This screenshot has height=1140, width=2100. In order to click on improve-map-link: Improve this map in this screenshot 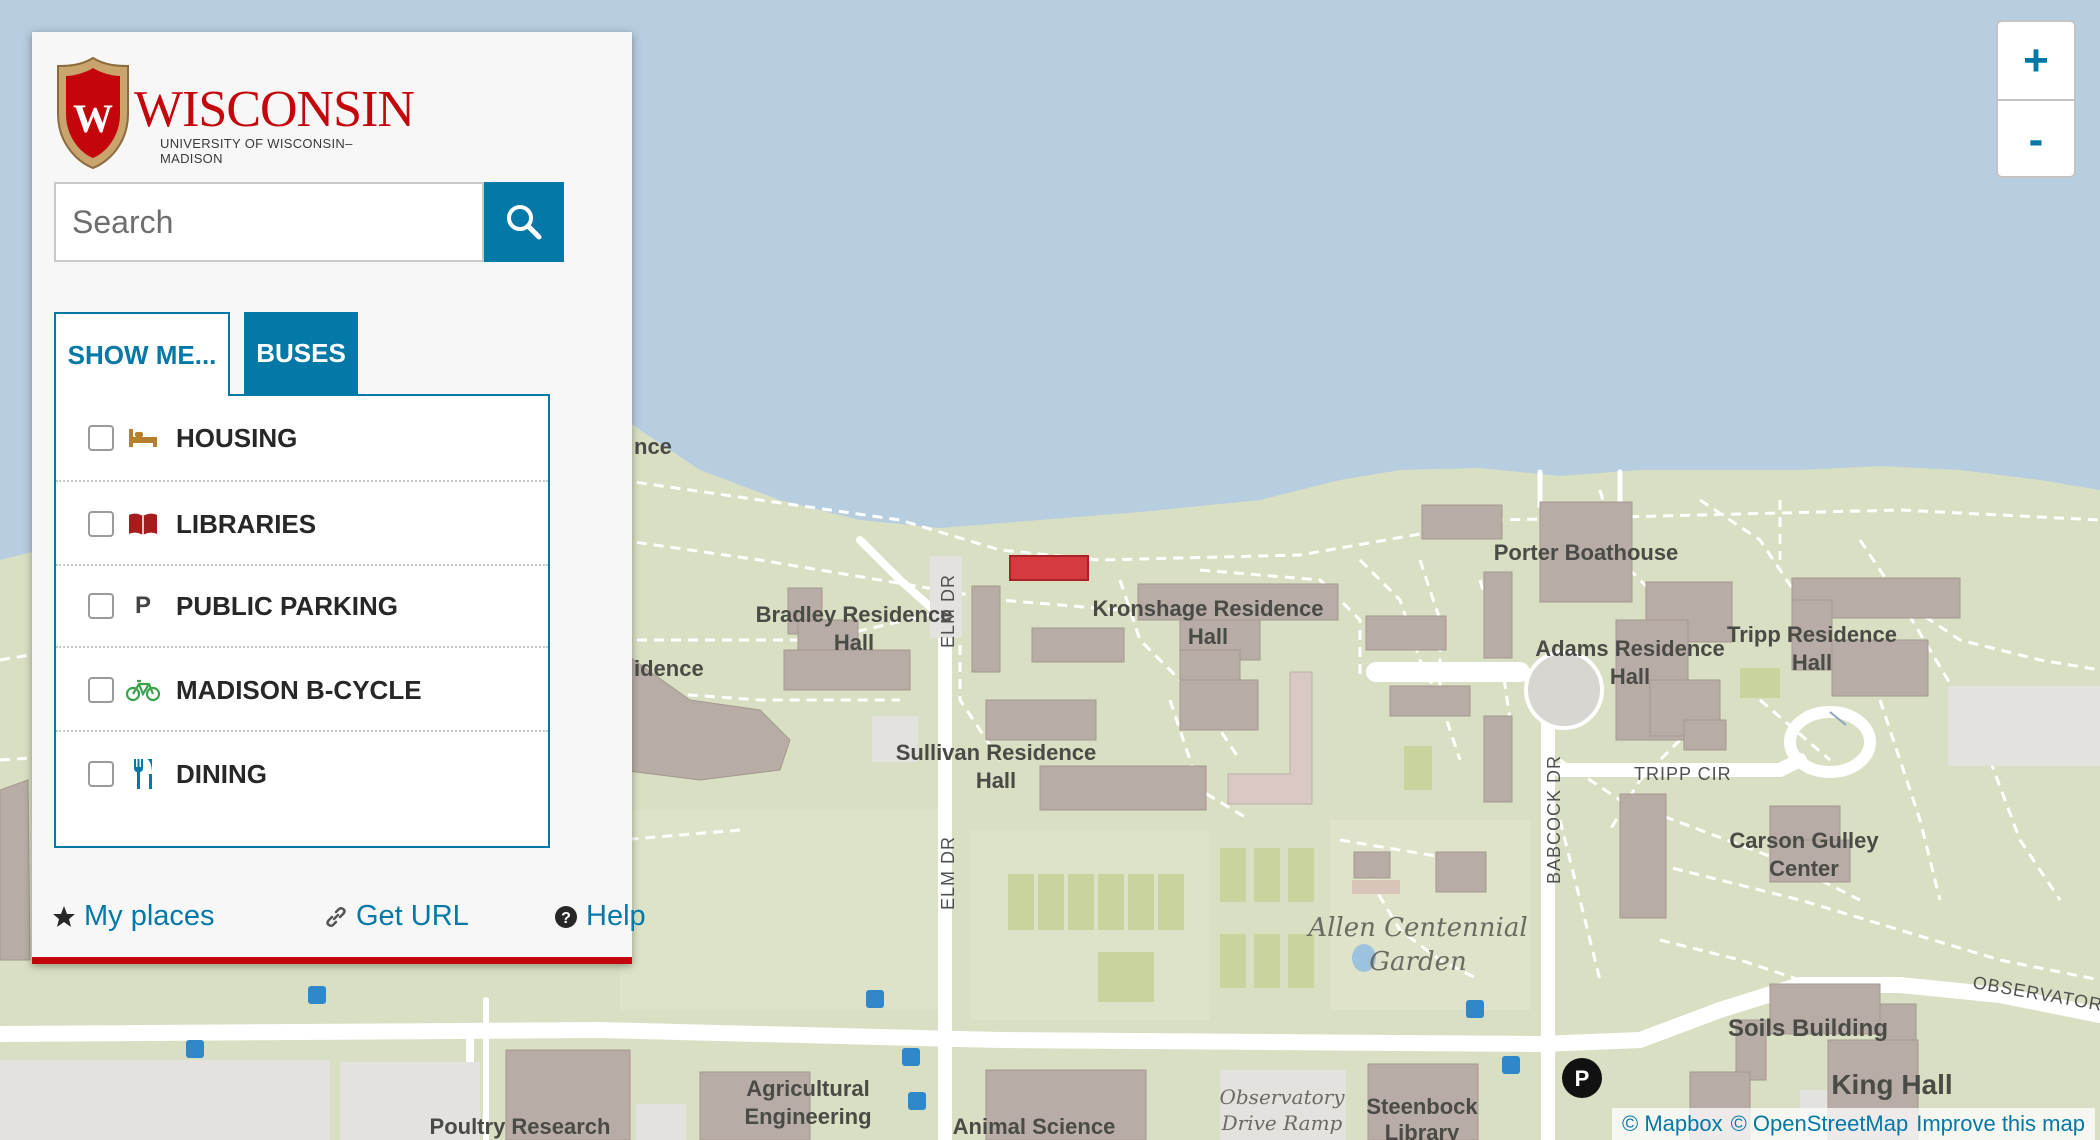, I will do `click(2000, 1124)`.